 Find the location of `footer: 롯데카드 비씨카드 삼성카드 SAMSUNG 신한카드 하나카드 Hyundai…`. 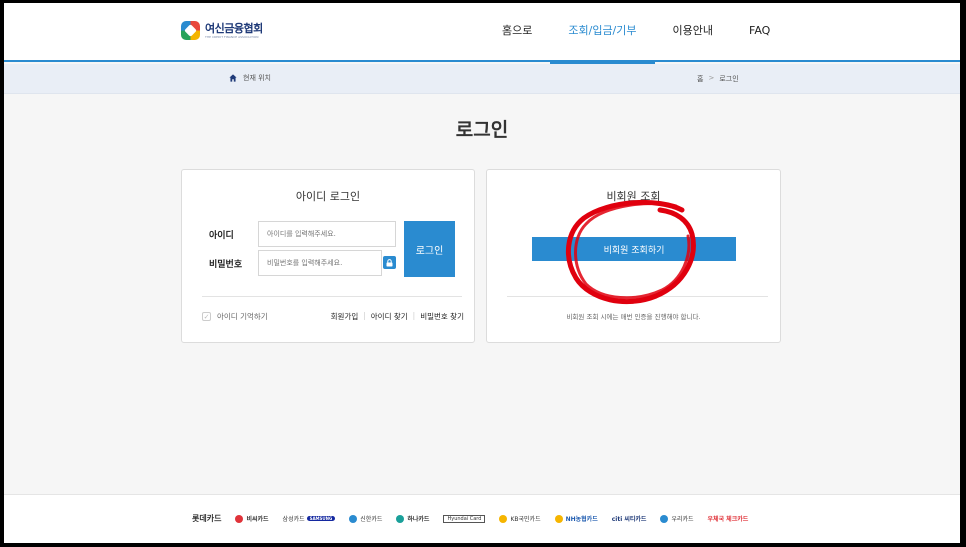

footer: 롯데카드 비씨카드 삼성카드 SAMSUNG 신한카드 하나카드 Hyundai… is located at coordinates (482, 518).